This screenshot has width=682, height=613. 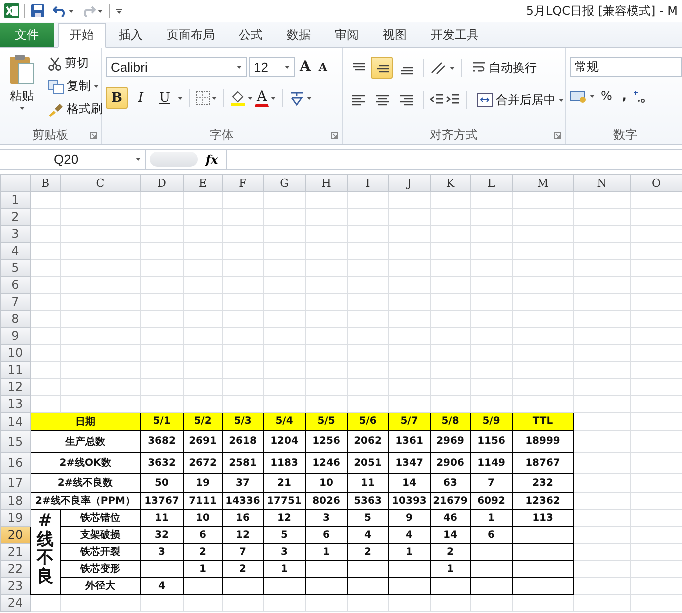 What do you see at coordinates (27, 35) in the screenshot?
I see `file-tab: 文件` at bounding box center [27, 35].